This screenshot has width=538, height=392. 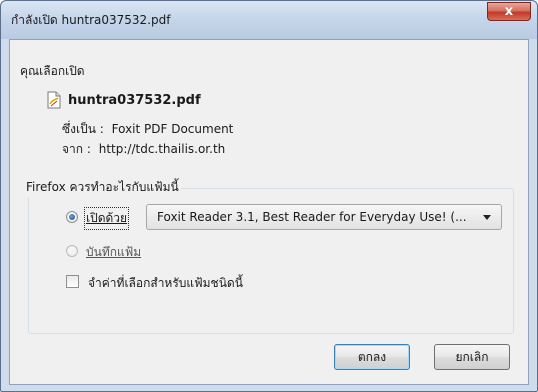 I want to click on file-source-value: http://tdc.thailis.or.th, so click(x=162, y=149).